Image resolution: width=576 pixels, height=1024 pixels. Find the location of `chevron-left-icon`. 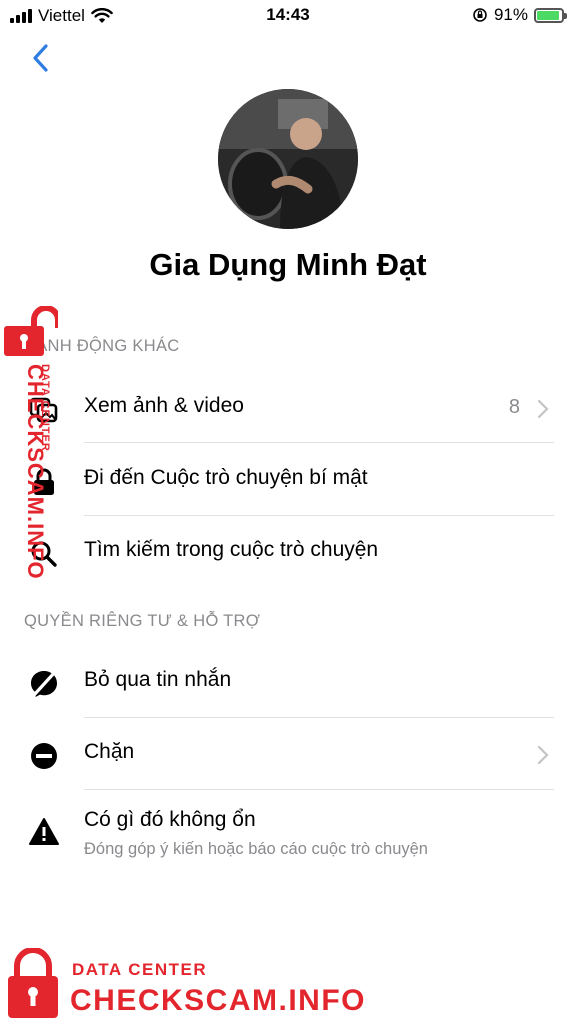

chevron-left-icon is located at coordinates (42, 58).